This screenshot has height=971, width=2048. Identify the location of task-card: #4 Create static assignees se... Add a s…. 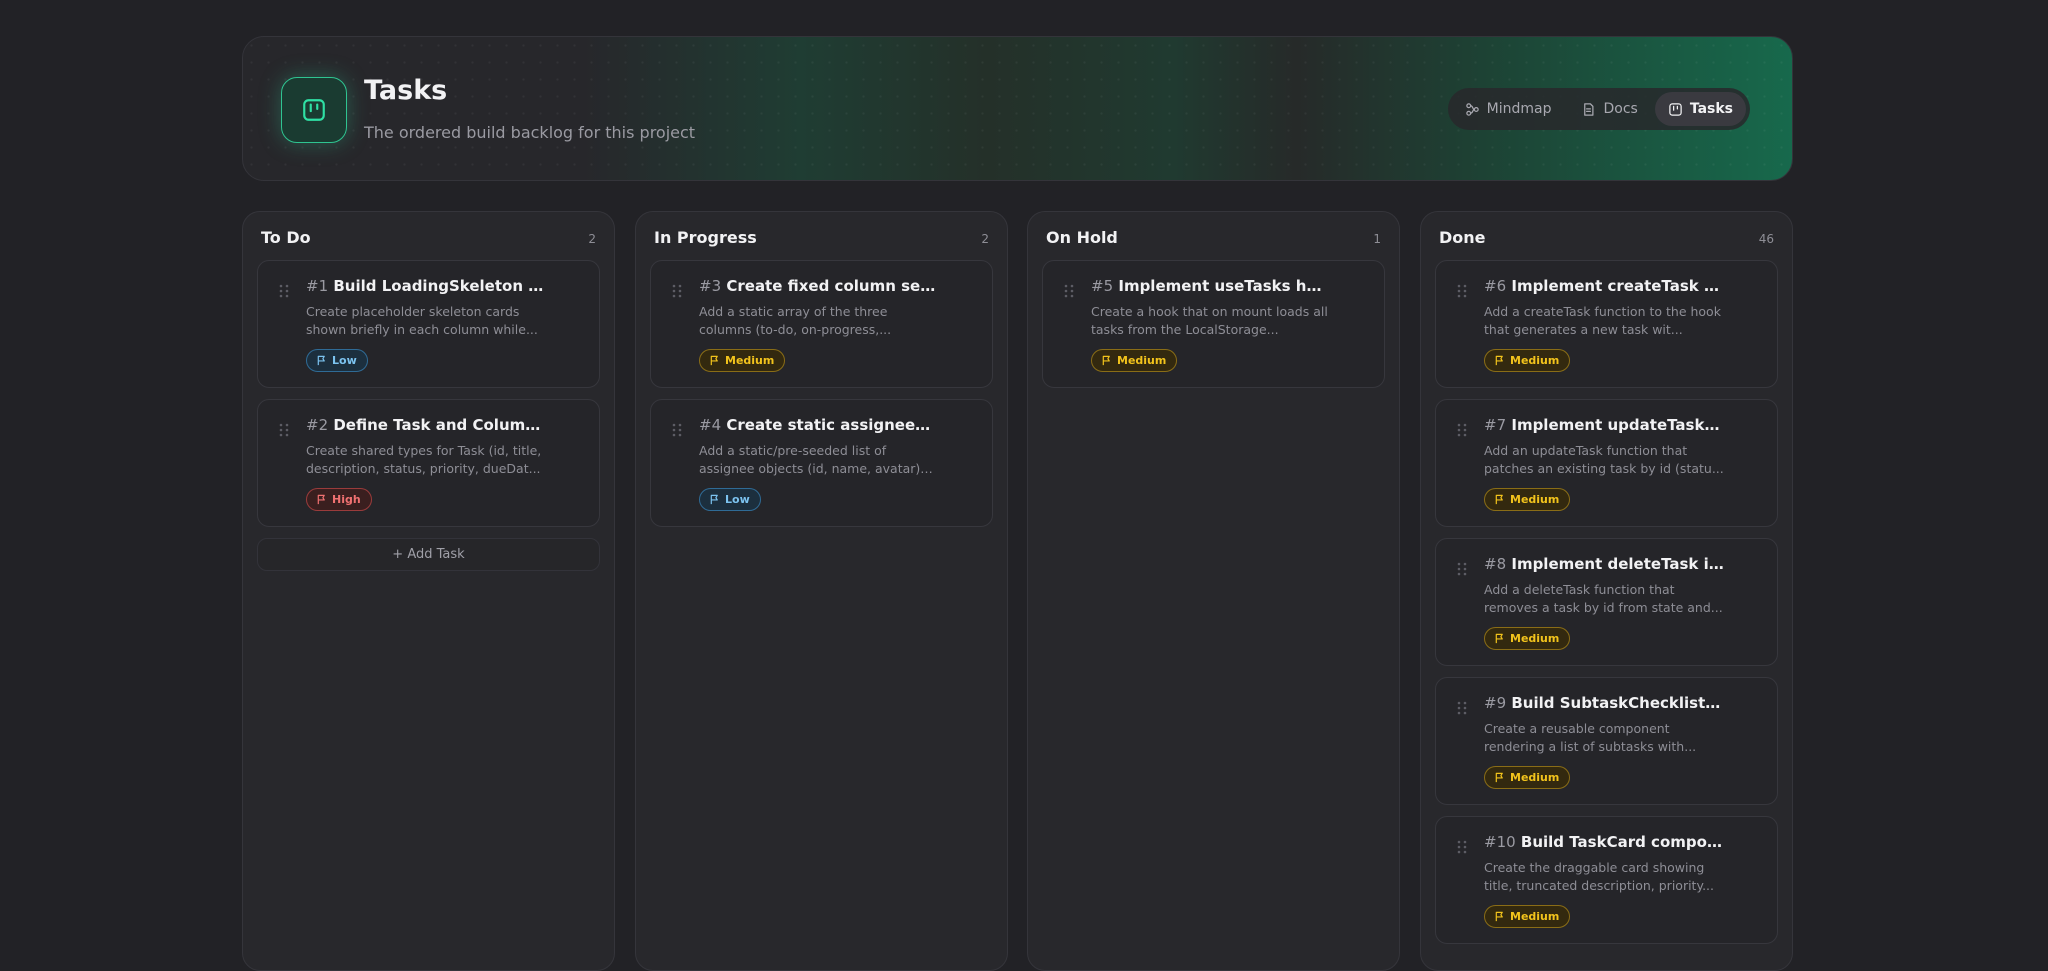
(821, 463).